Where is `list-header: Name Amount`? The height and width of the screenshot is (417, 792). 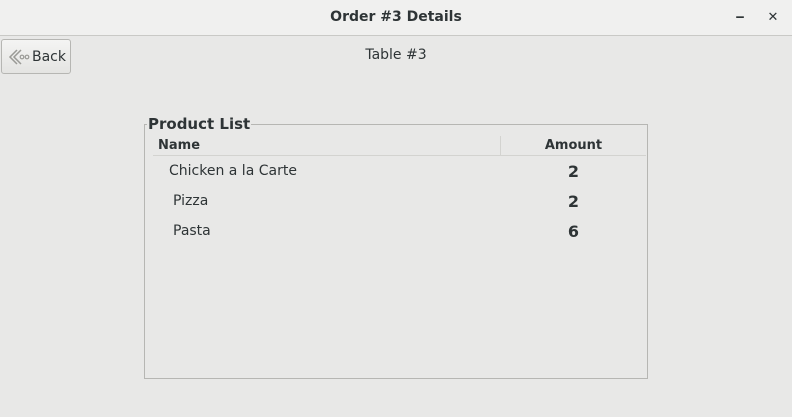
list-header: Name Amount is located at coordinates (399, 146).